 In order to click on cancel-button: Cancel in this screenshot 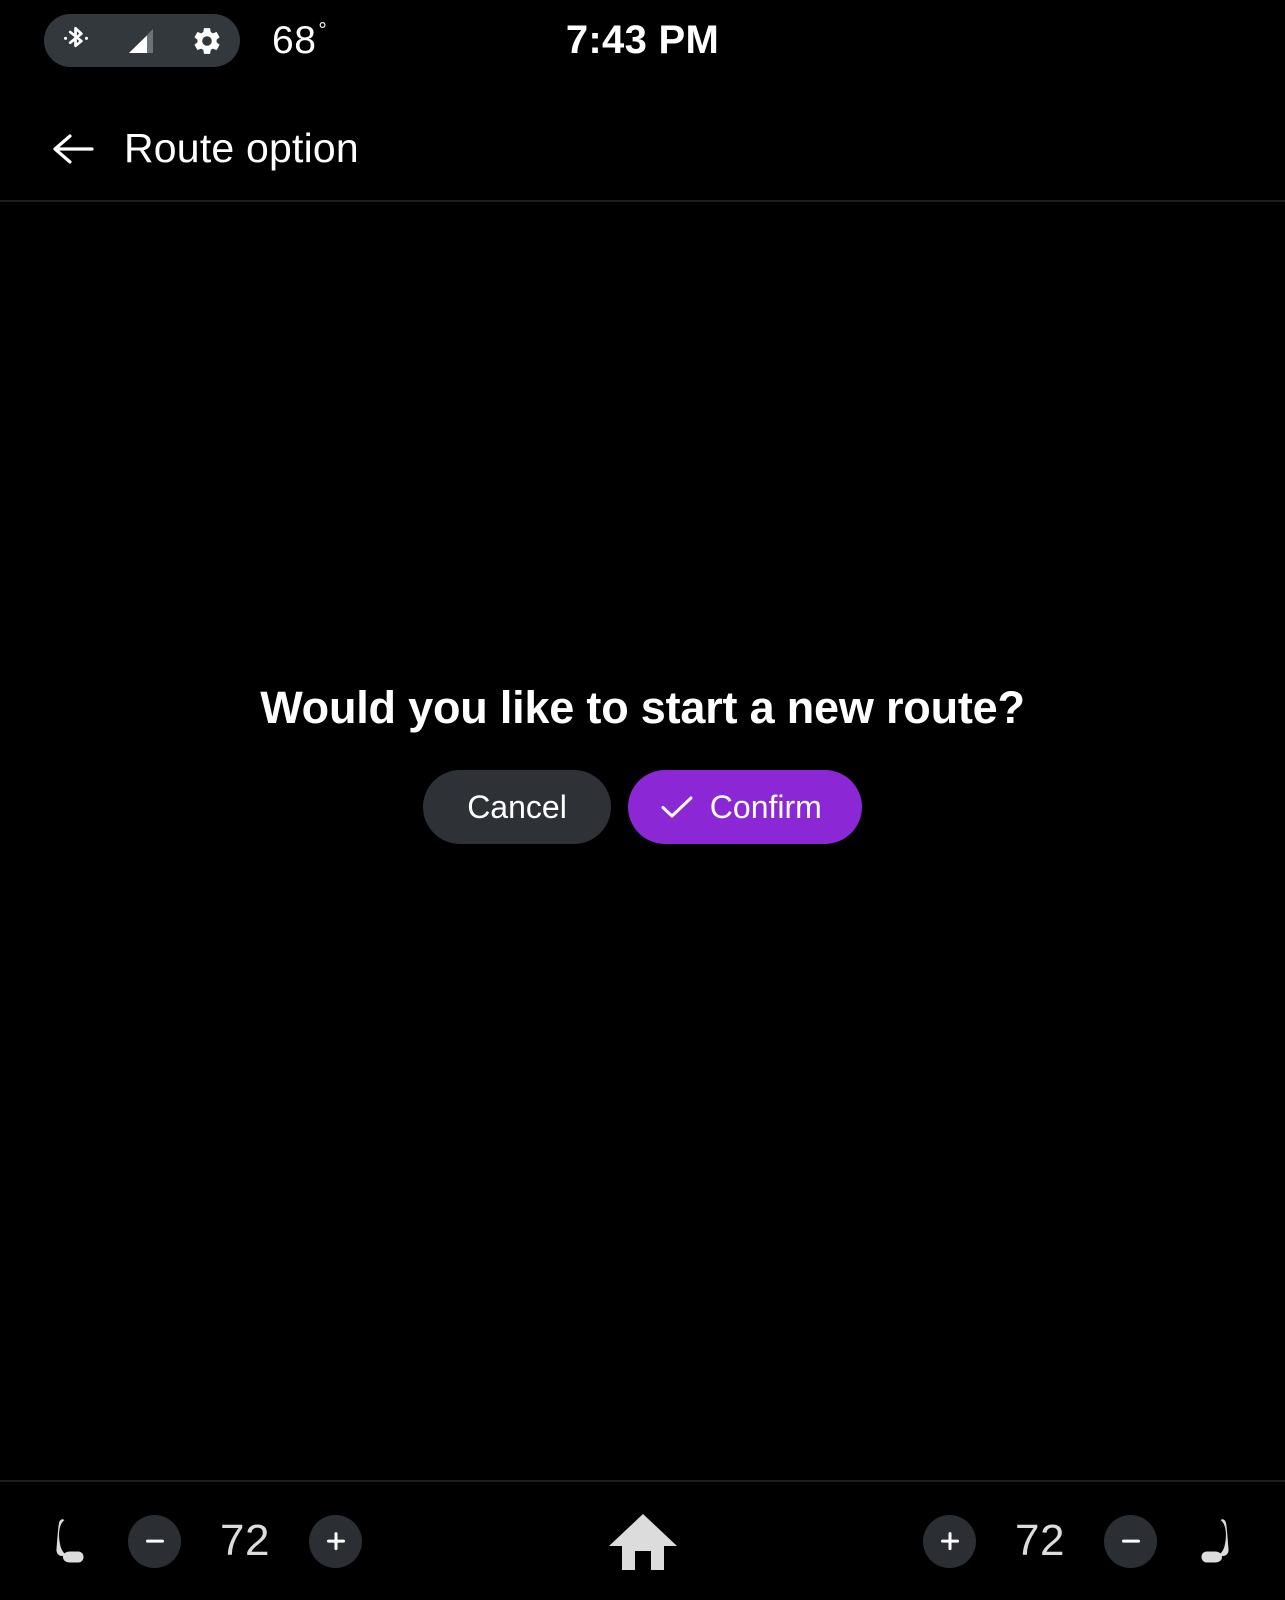, I will do `click(517, 807)`.